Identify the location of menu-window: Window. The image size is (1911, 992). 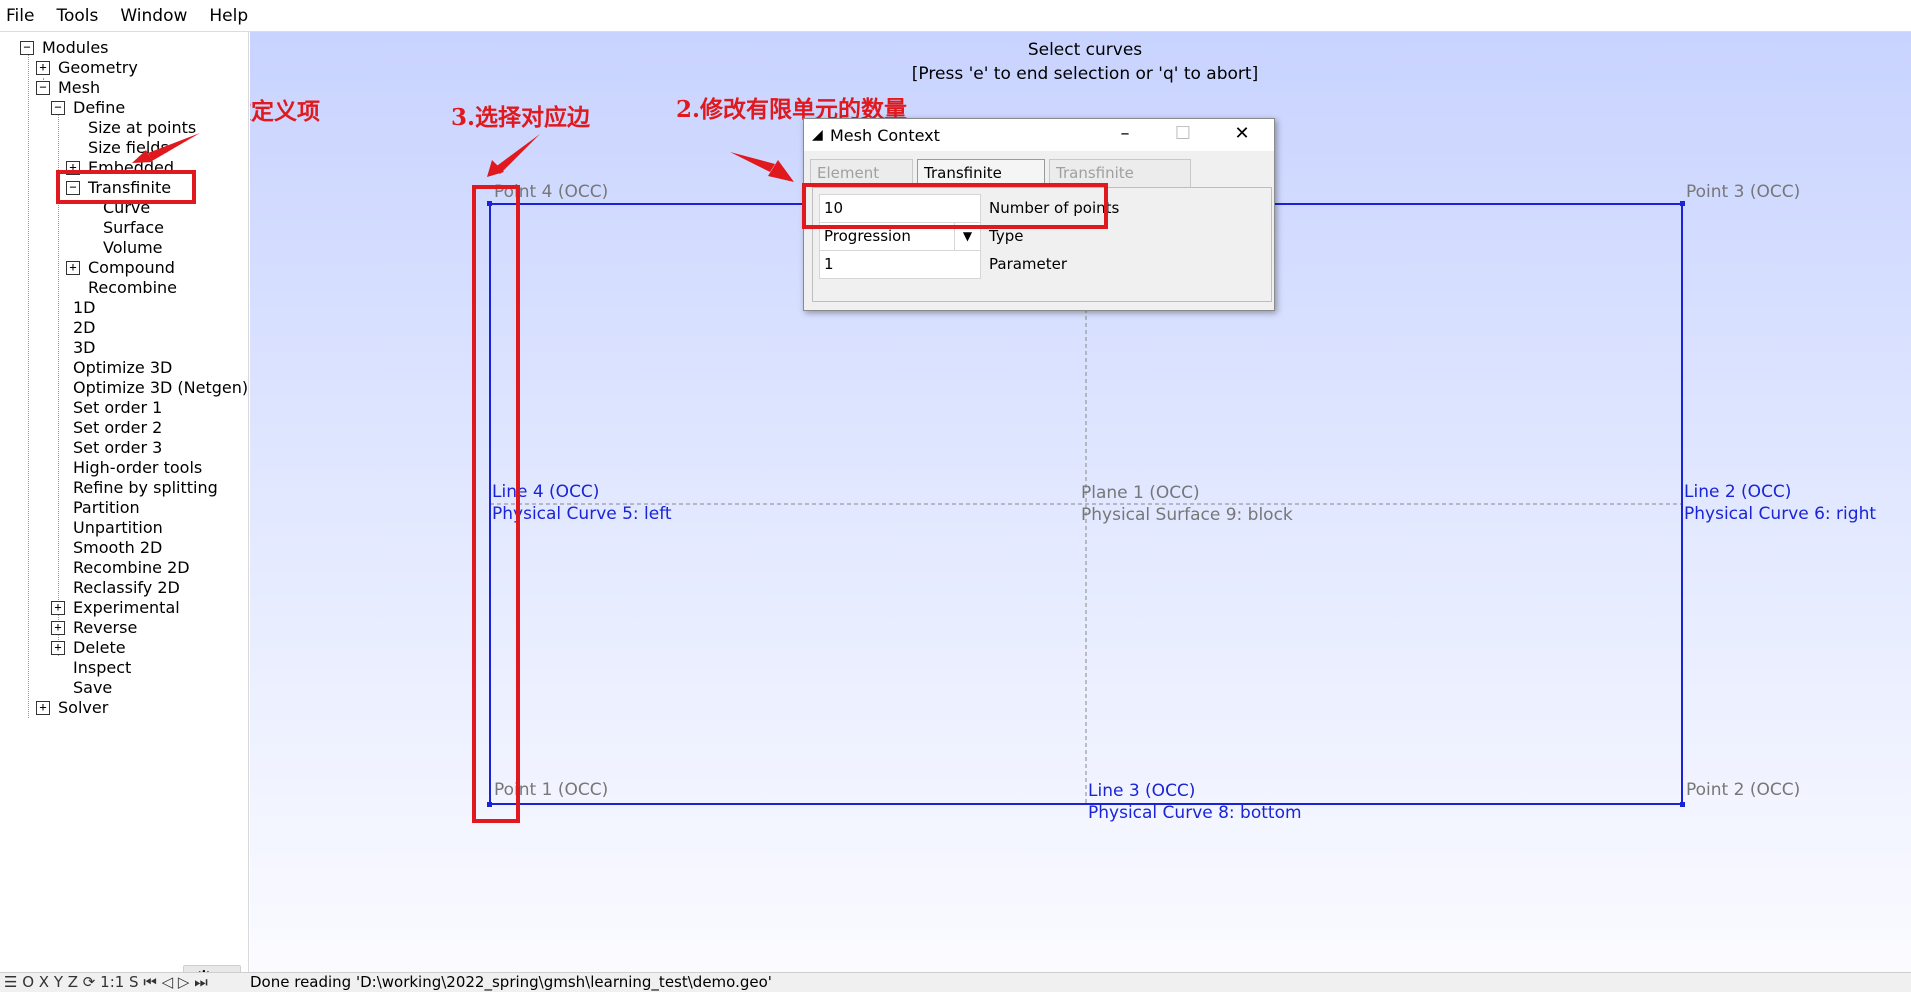
(153, 16).